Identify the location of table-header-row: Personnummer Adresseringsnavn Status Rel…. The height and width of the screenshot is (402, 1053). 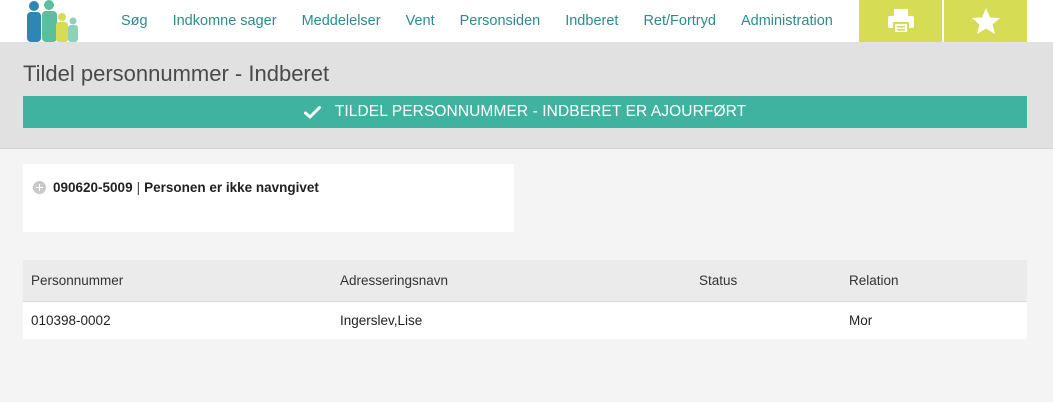
(525, 281).